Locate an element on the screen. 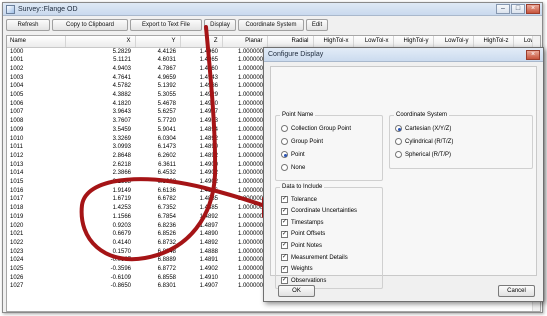 This screenshot has height=316, width=547. table-cell: -0.6109 is located at coordinates (120, 277).